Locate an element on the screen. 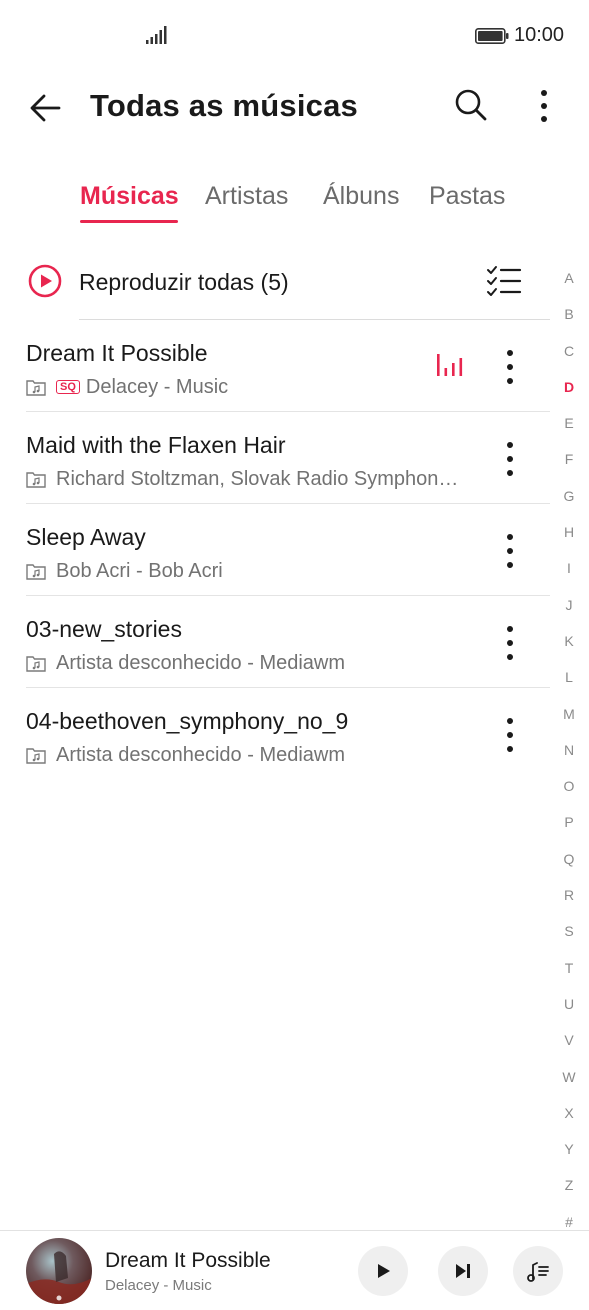  alphabet-letter: Y is located at coordinates (569, 1155).